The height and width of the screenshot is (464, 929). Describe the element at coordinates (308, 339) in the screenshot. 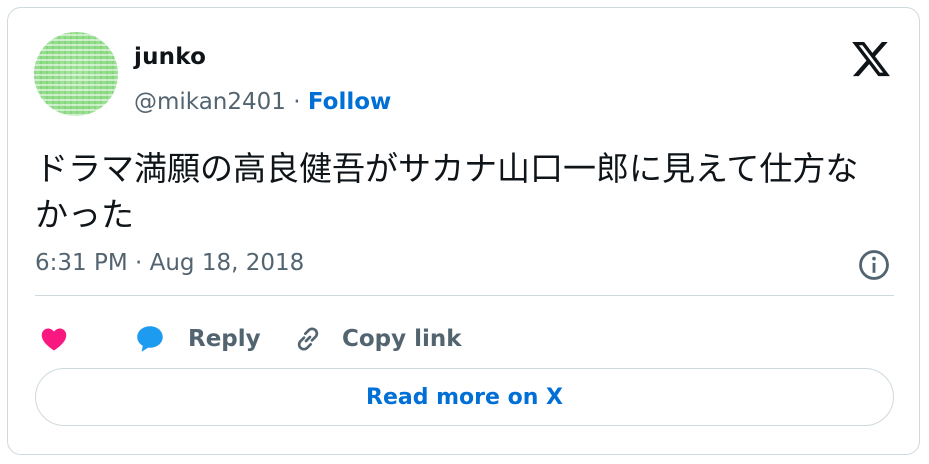

I see `link-icon` at that location.